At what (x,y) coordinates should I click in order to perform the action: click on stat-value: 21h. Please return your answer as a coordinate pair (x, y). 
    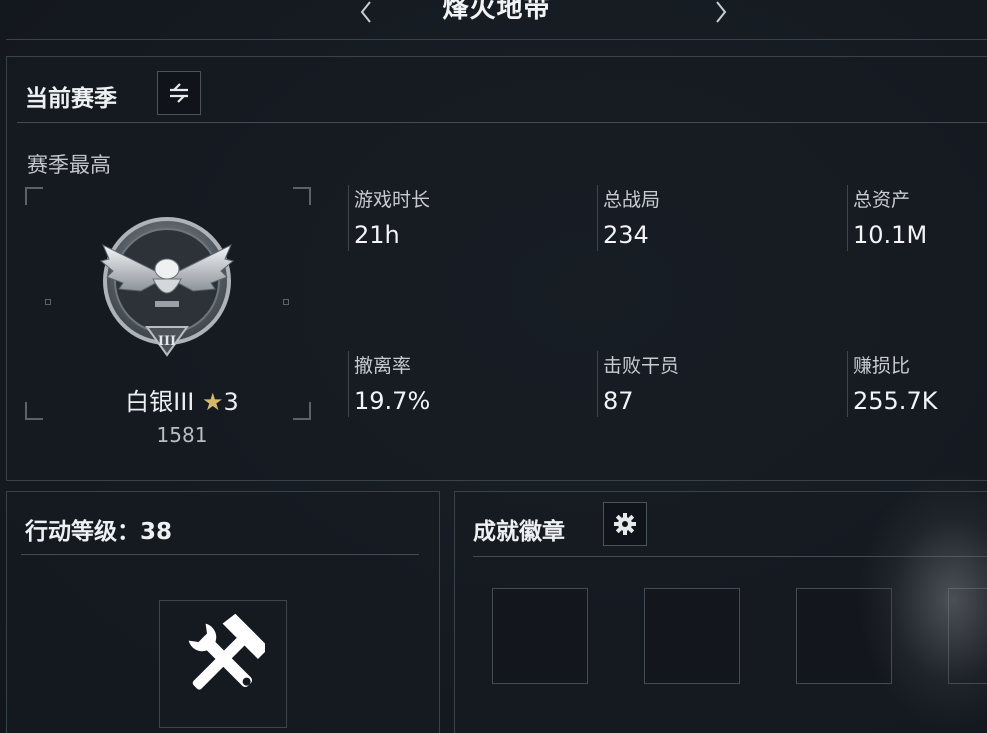
    Looking at the image, I should click on (377, 235).